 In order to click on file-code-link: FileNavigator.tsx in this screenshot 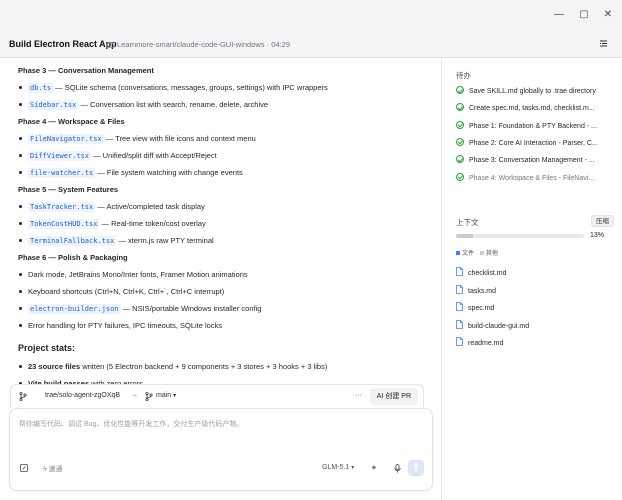, I will do `click(66, 139)`.